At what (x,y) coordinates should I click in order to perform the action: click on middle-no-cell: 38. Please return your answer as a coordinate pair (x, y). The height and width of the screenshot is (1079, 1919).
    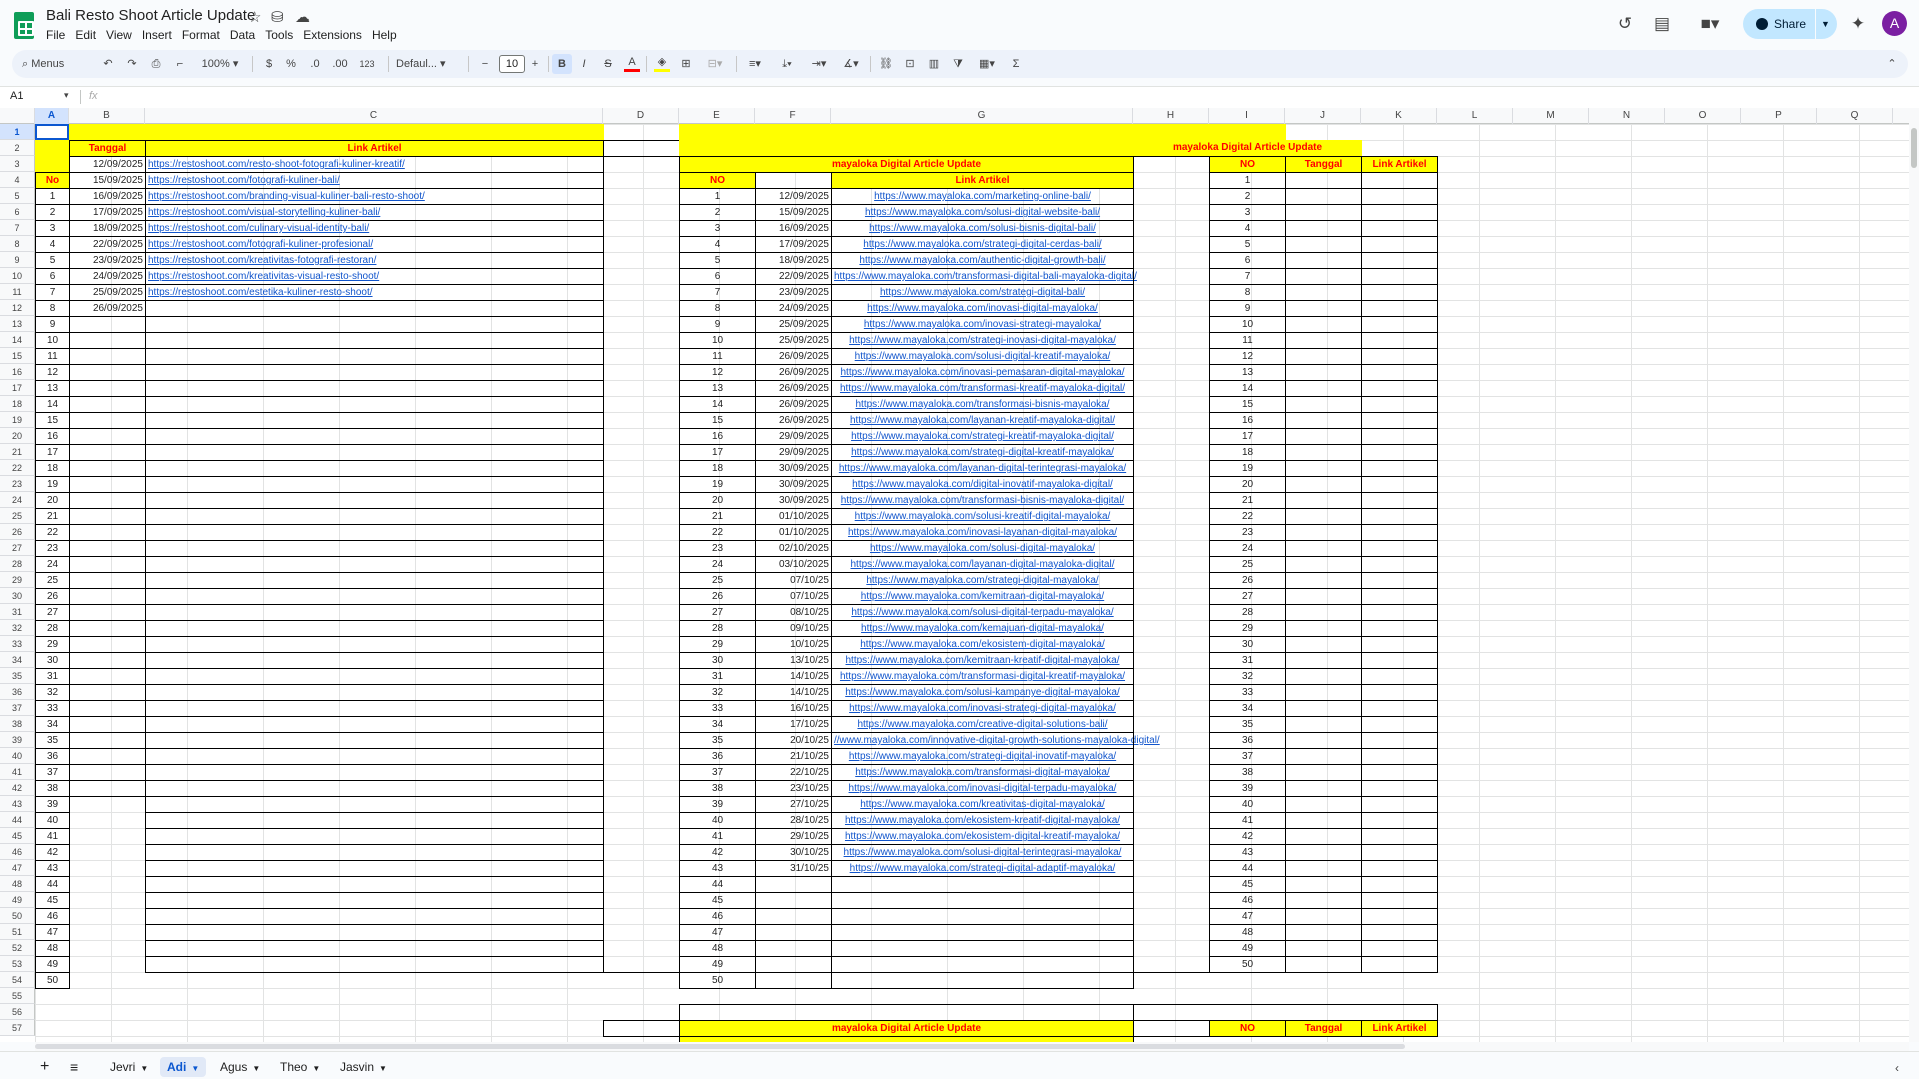
    Looking at the image, I should click on (717, 788).